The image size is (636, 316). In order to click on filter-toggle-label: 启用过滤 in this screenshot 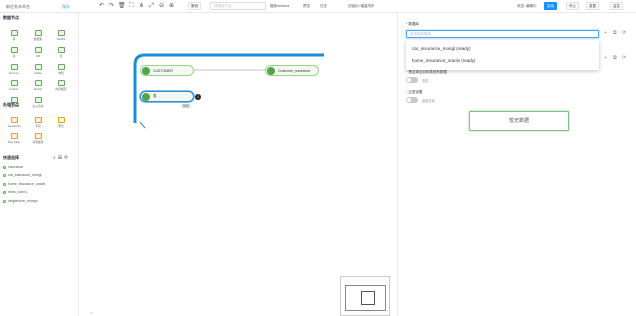, I will do `click(428, 101)`.